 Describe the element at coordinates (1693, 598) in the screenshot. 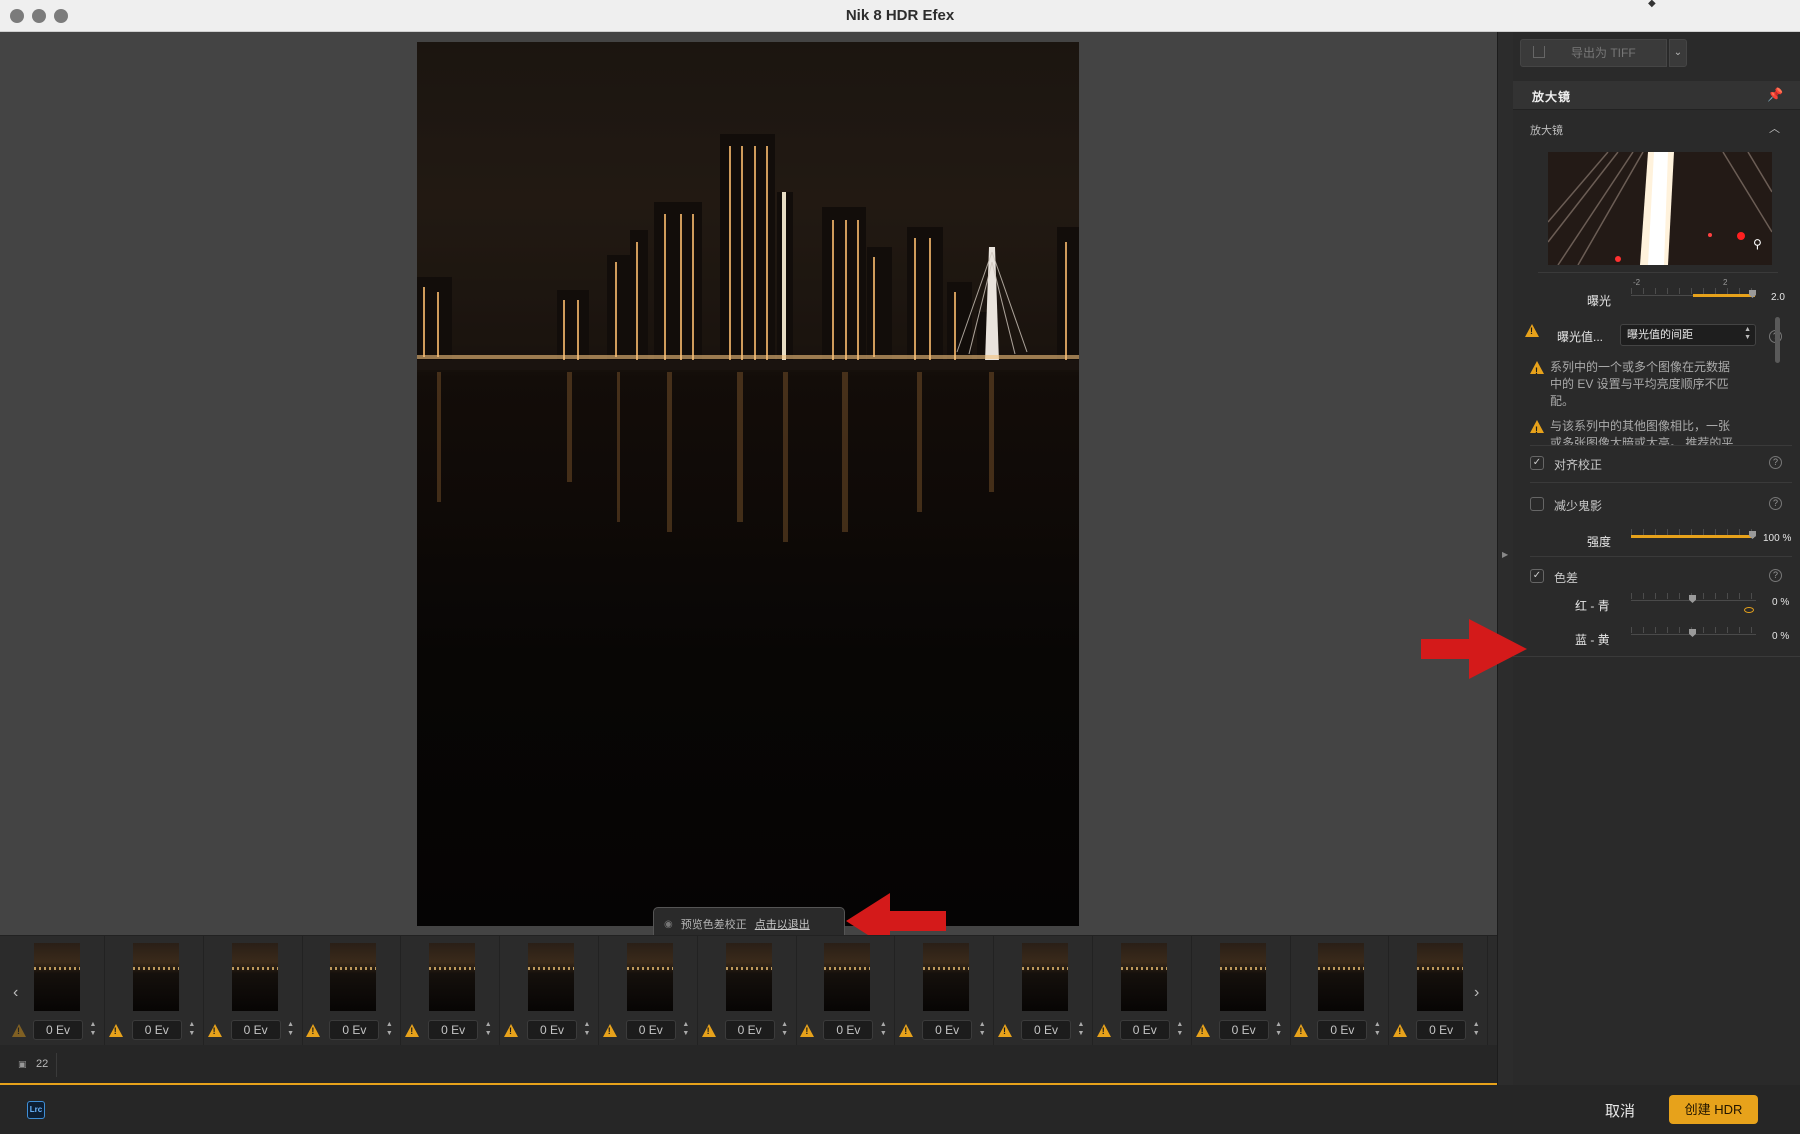

I see `red-cyan-slider` at that location.